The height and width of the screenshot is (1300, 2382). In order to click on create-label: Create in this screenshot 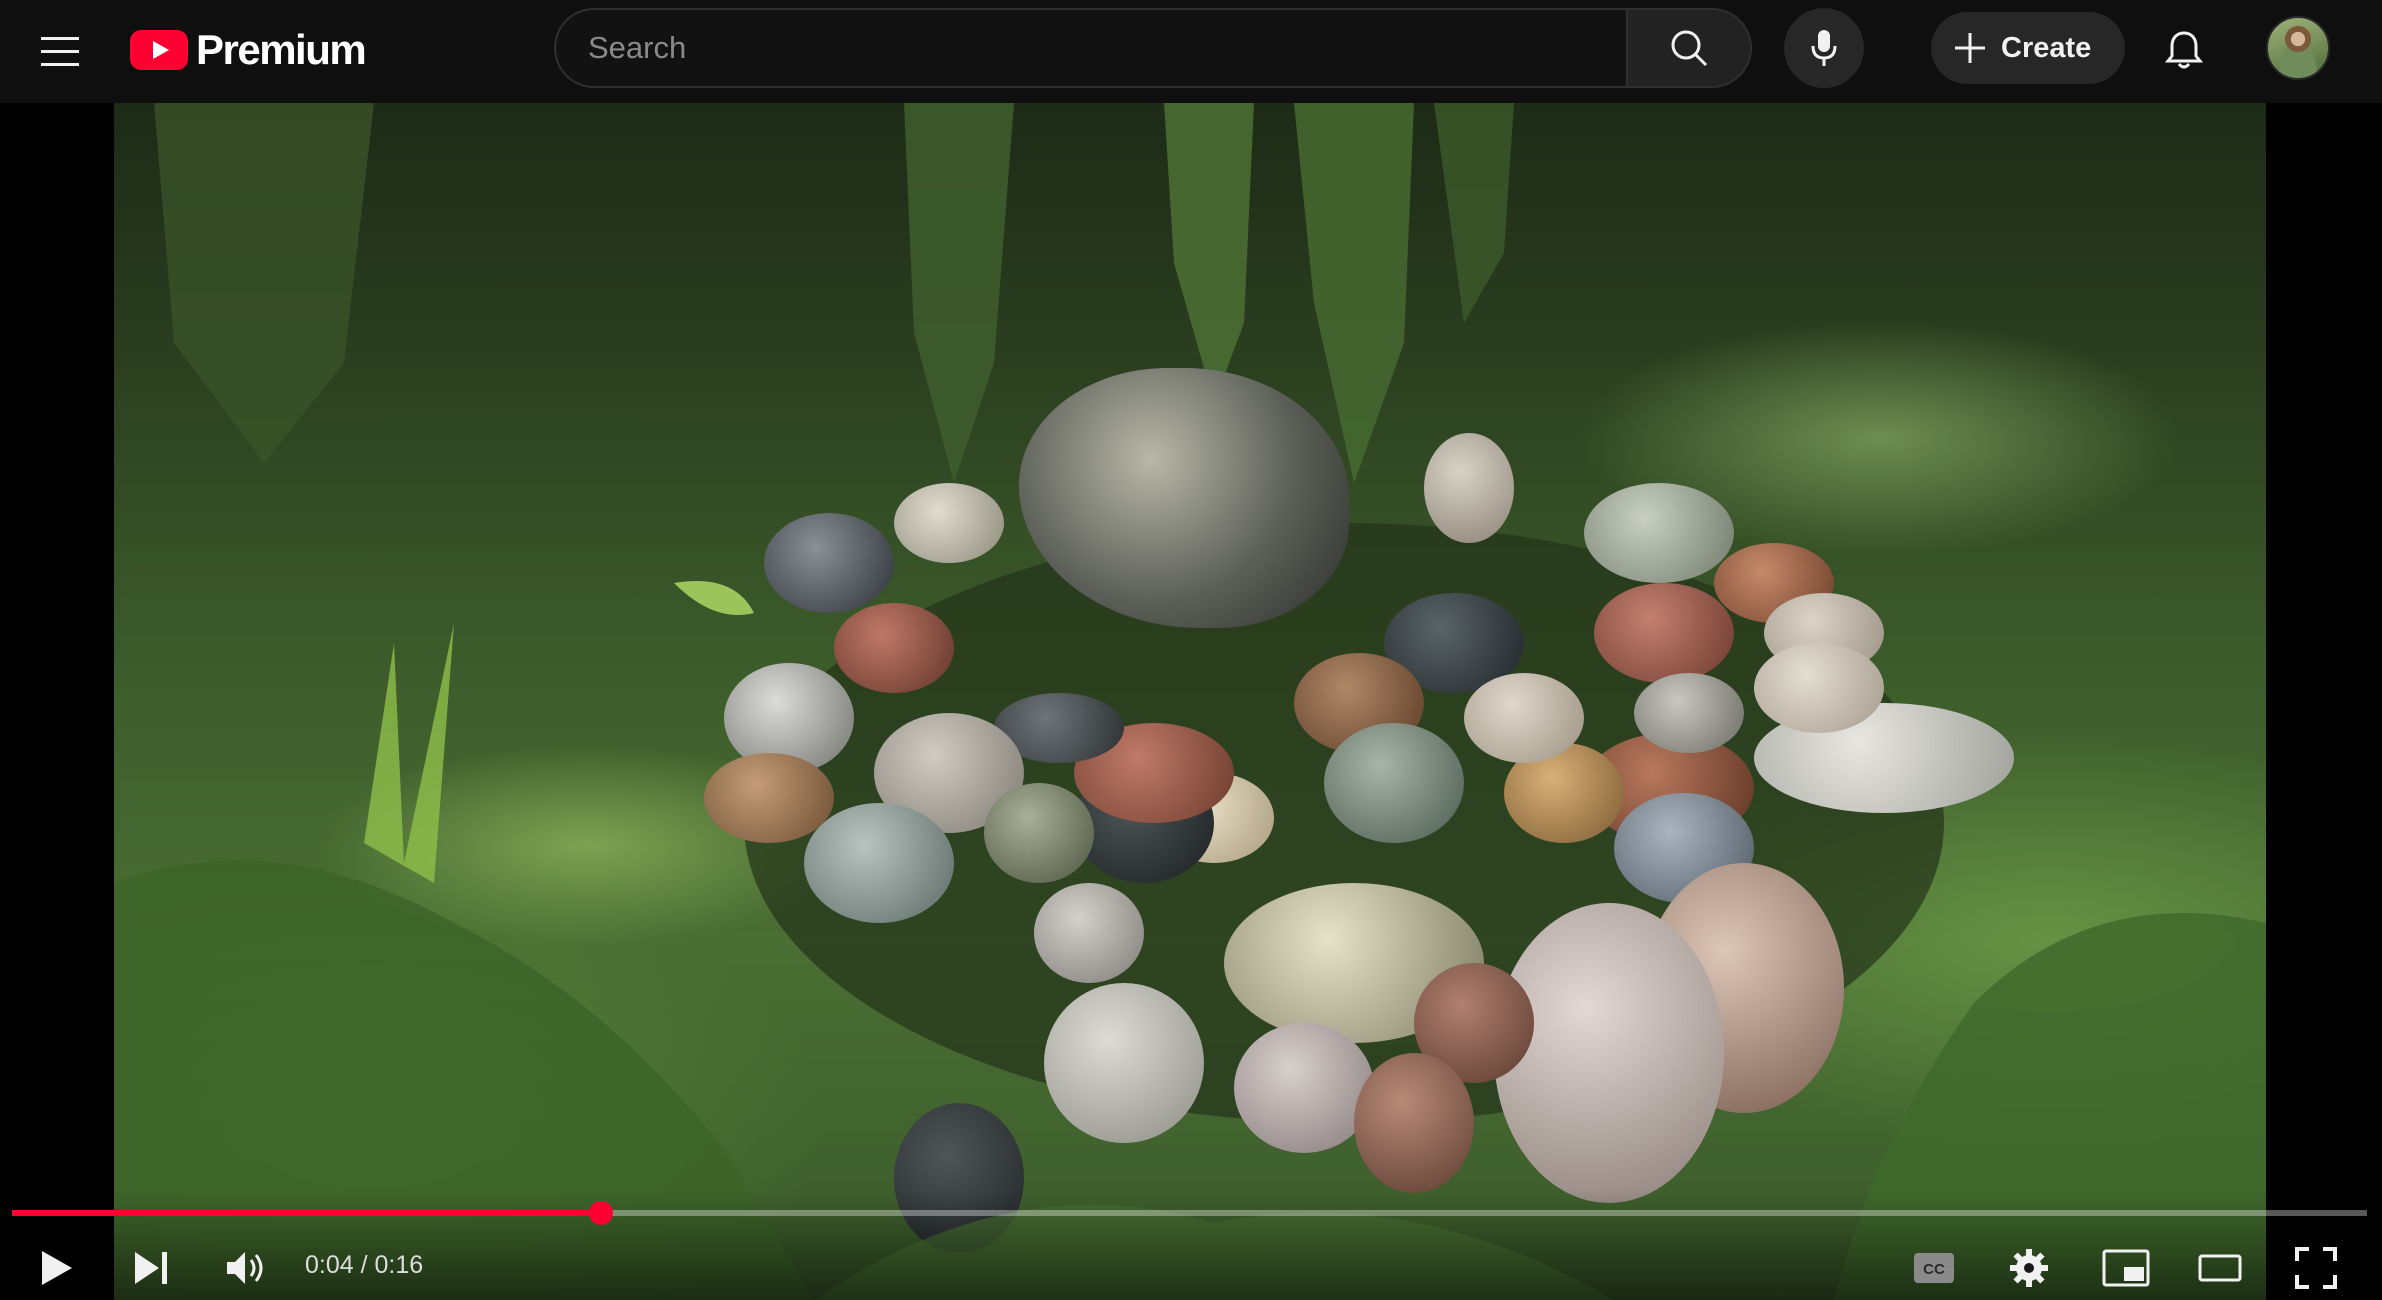, I will do `click(2046, 47)`.